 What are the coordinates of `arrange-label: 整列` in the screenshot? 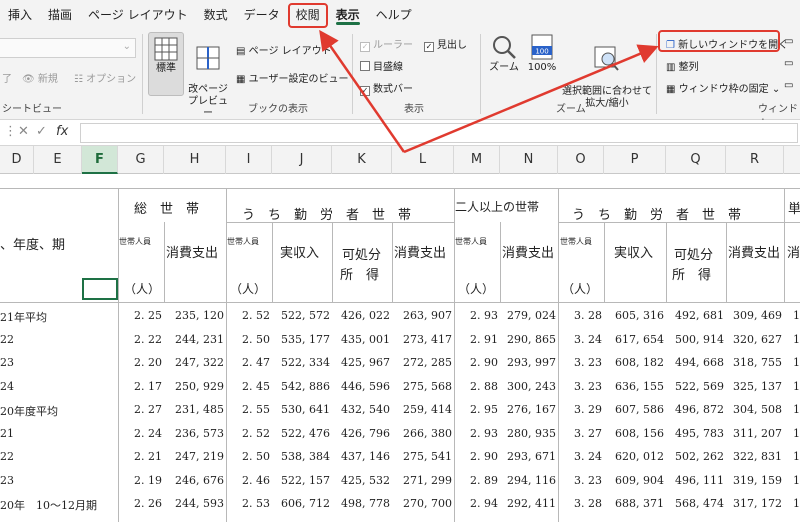 It's located at (688, 67).